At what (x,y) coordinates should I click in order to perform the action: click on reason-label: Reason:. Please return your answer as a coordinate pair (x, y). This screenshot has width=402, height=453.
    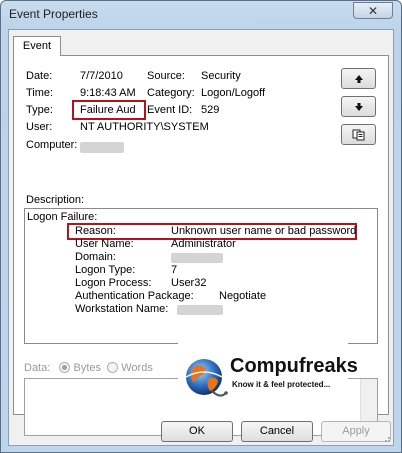
    Looking at the image, I should click on (95, 231).